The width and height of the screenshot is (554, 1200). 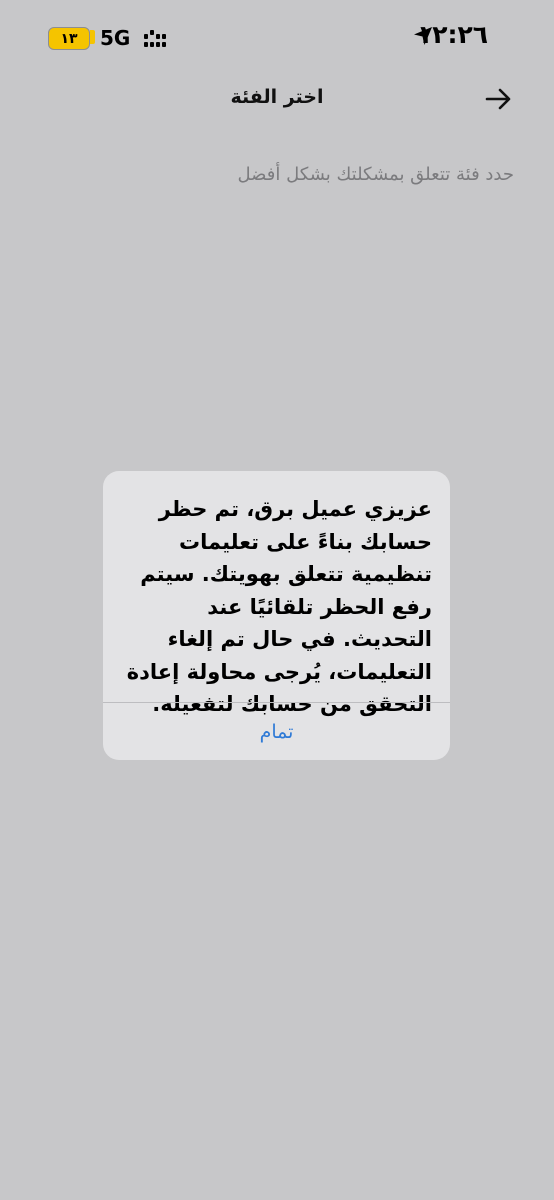 What do you see at coordinates (499, 99) in the screenshot?
I see `back-arrow-icon` at bounding box center [499, 99].